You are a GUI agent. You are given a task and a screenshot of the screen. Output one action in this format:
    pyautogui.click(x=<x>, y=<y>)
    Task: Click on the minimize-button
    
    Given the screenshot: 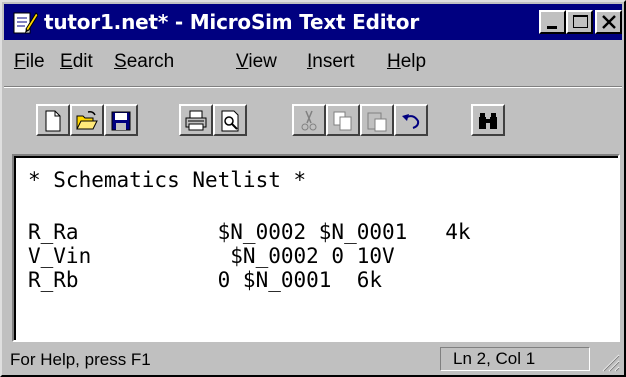 What is the action you would take?
    pyautogui.click(x=552, y=22)
    